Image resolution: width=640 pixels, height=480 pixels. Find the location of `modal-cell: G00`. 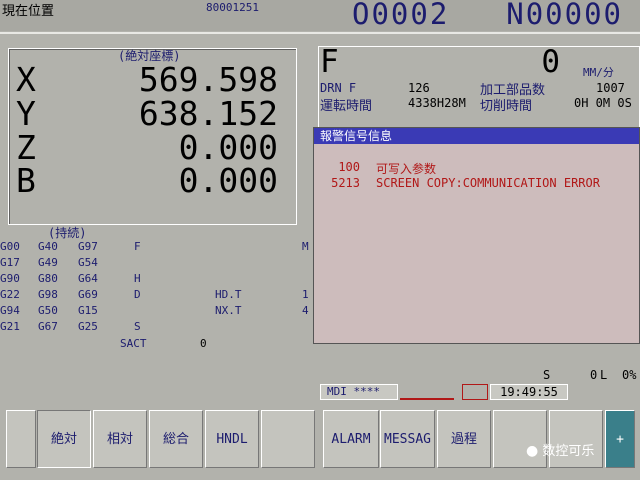

modal-cell: G00 is located at coordinates (10, 246).